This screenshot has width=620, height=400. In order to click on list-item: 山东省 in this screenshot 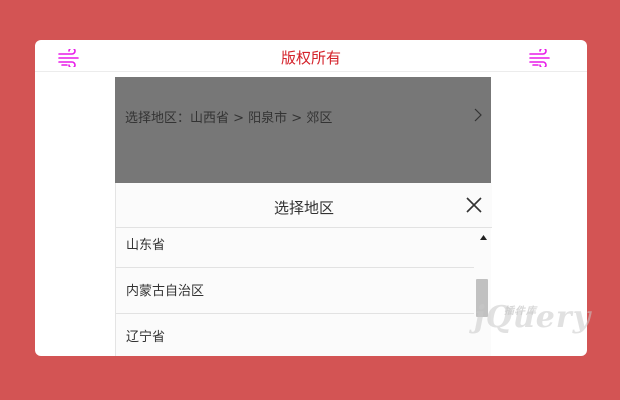, I will do `click(295, 248)`.